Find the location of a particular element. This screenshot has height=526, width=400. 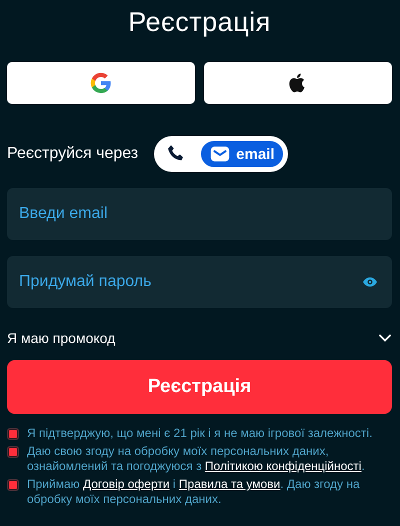

google-icon is located at coordinates (101, 83).